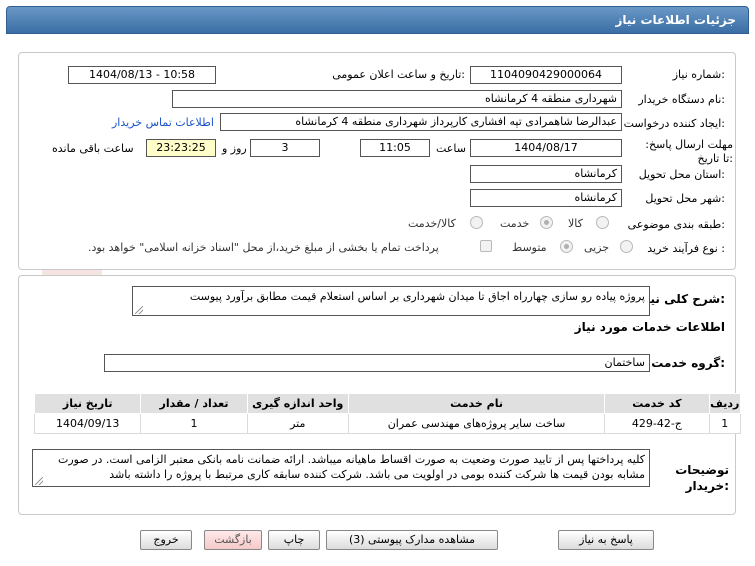  What do you see at coordinates (377, 20) in the screenshot?
I see `page-header: جزئیات اطلاعات نیاز` at bounding box center [377, 20].